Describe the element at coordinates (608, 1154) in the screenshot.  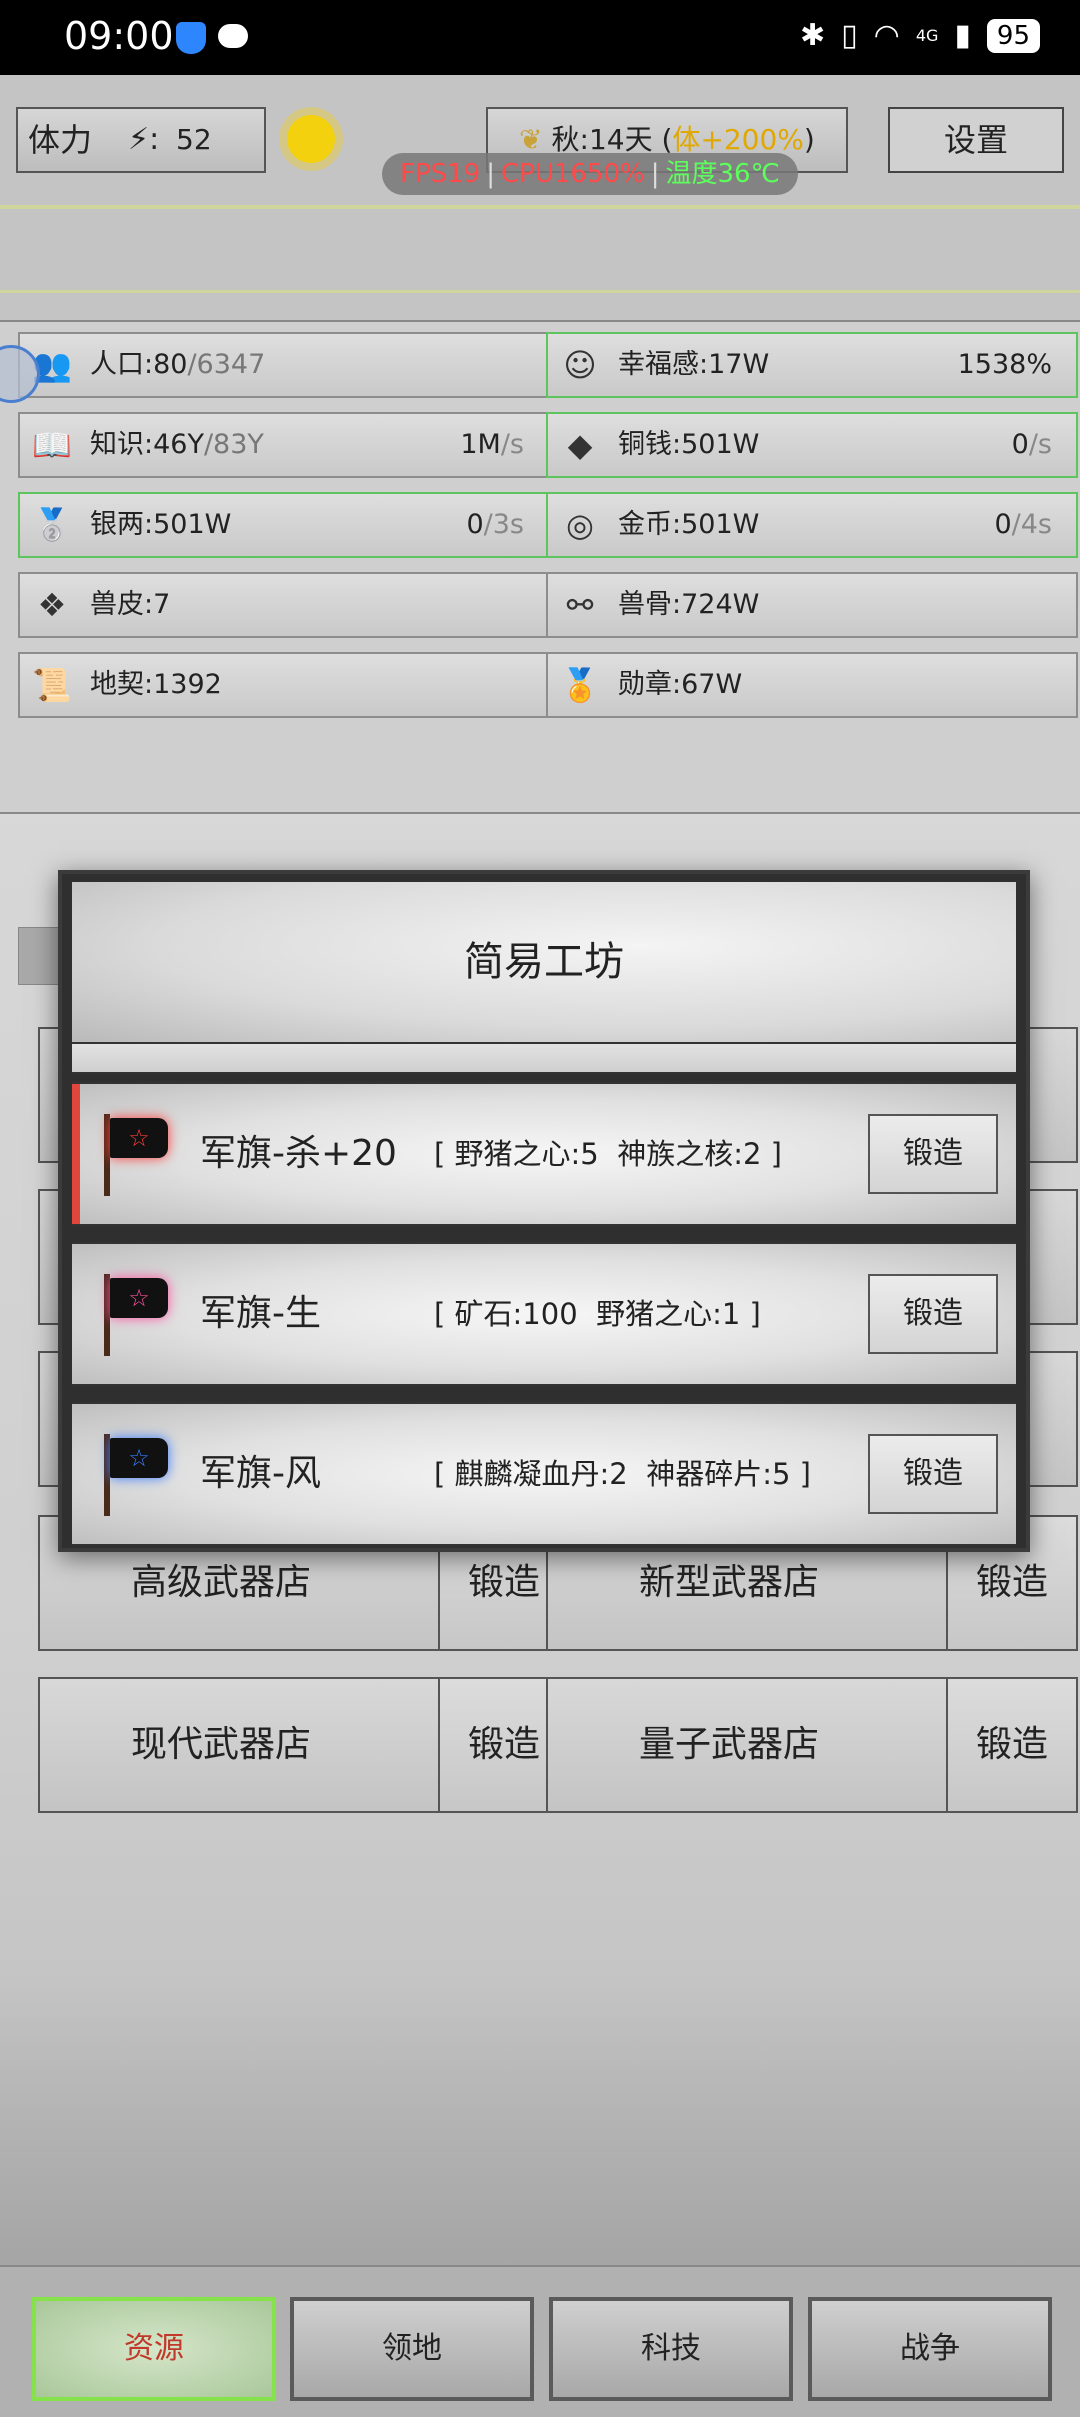
I see `recipe-materials: [ 野猪之心:5 神族之核:2 ]` at that location.